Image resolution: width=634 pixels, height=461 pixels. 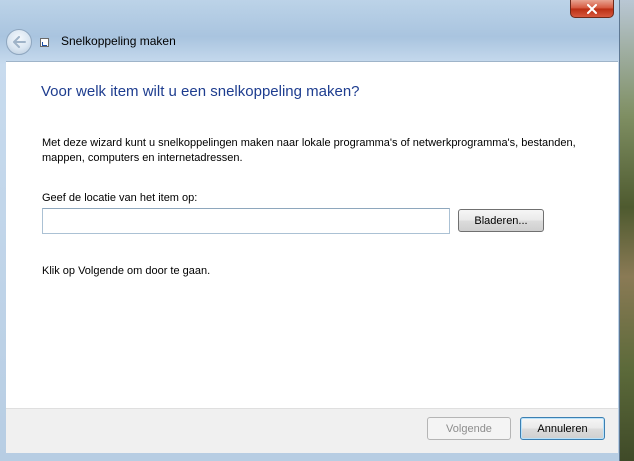 What do you see at coordinates (309, 43) in the screenshot?
I see `wizard-header: Snelkoppeling maken` at bounding box center [309, 43].